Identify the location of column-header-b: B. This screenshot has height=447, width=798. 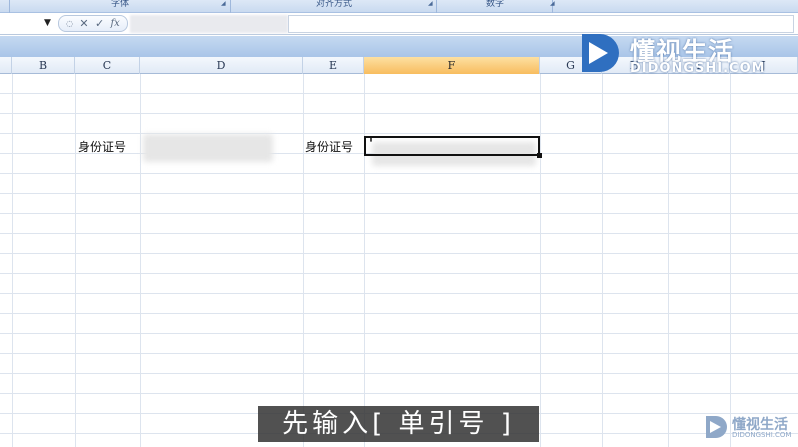
(43, 65).